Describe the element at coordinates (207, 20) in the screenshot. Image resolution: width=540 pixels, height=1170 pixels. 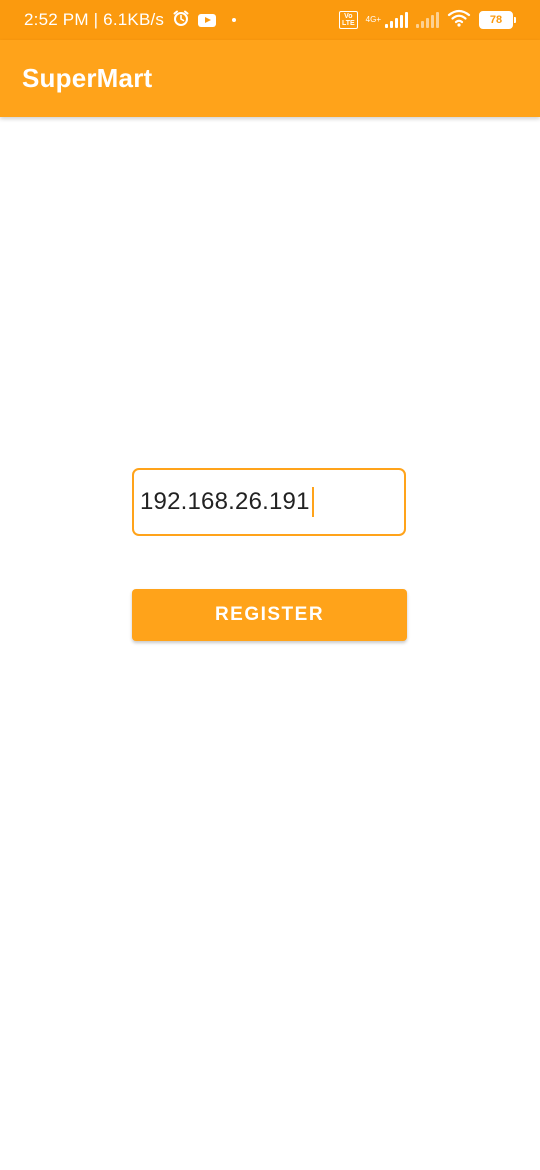
I see `youtube-icon` at that location.